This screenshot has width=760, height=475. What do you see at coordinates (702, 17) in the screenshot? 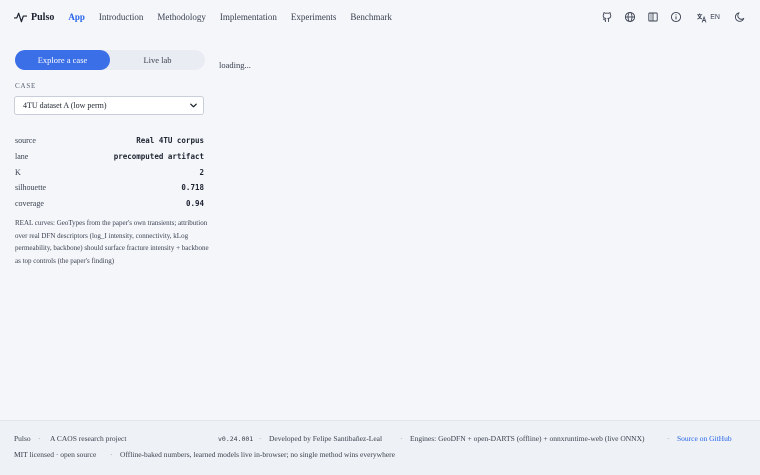
I see `translate-icon` at bounding box center [702, 17].